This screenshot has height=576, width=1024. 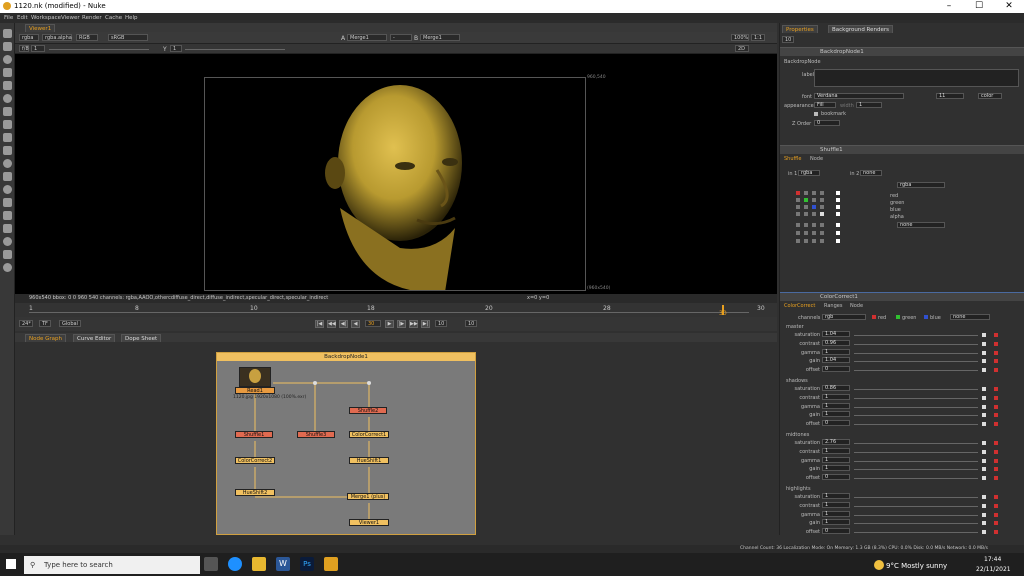 I want to click on cc-master-gamma-slider, so click(x=916, y=353).